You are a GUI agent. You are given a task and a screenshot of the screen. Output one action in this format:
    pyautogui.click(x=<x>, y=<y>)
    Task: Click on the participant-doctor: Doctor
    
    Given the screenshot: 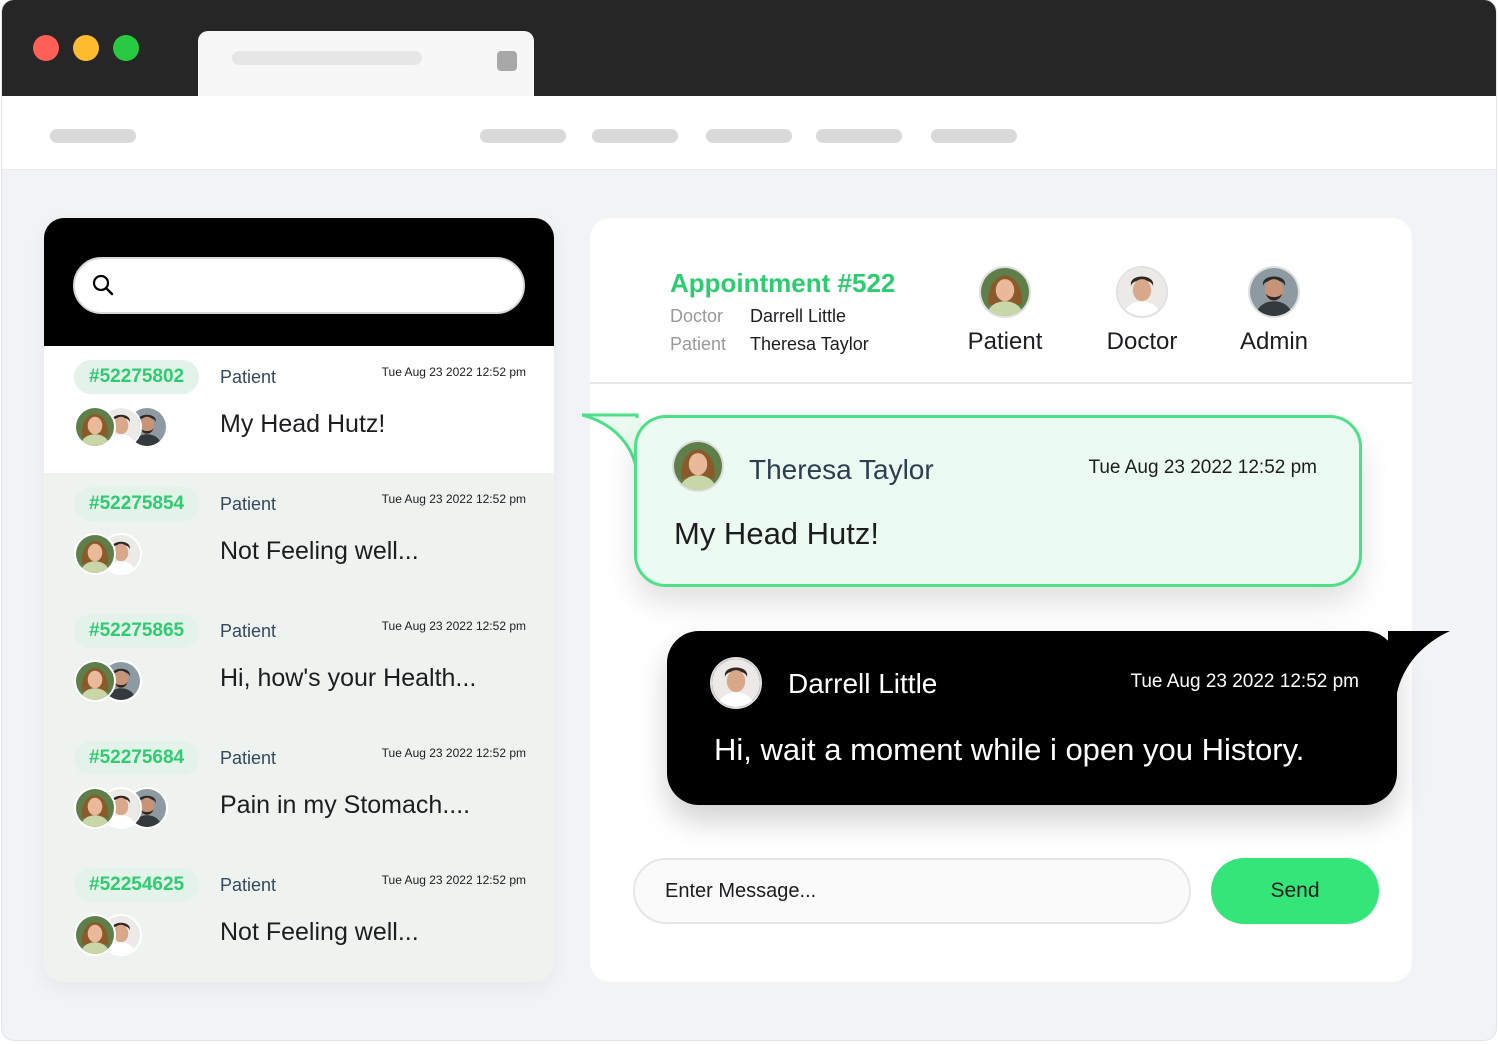 What is the action you would take?
    pyautogui.click(x=1142, y=311)
    